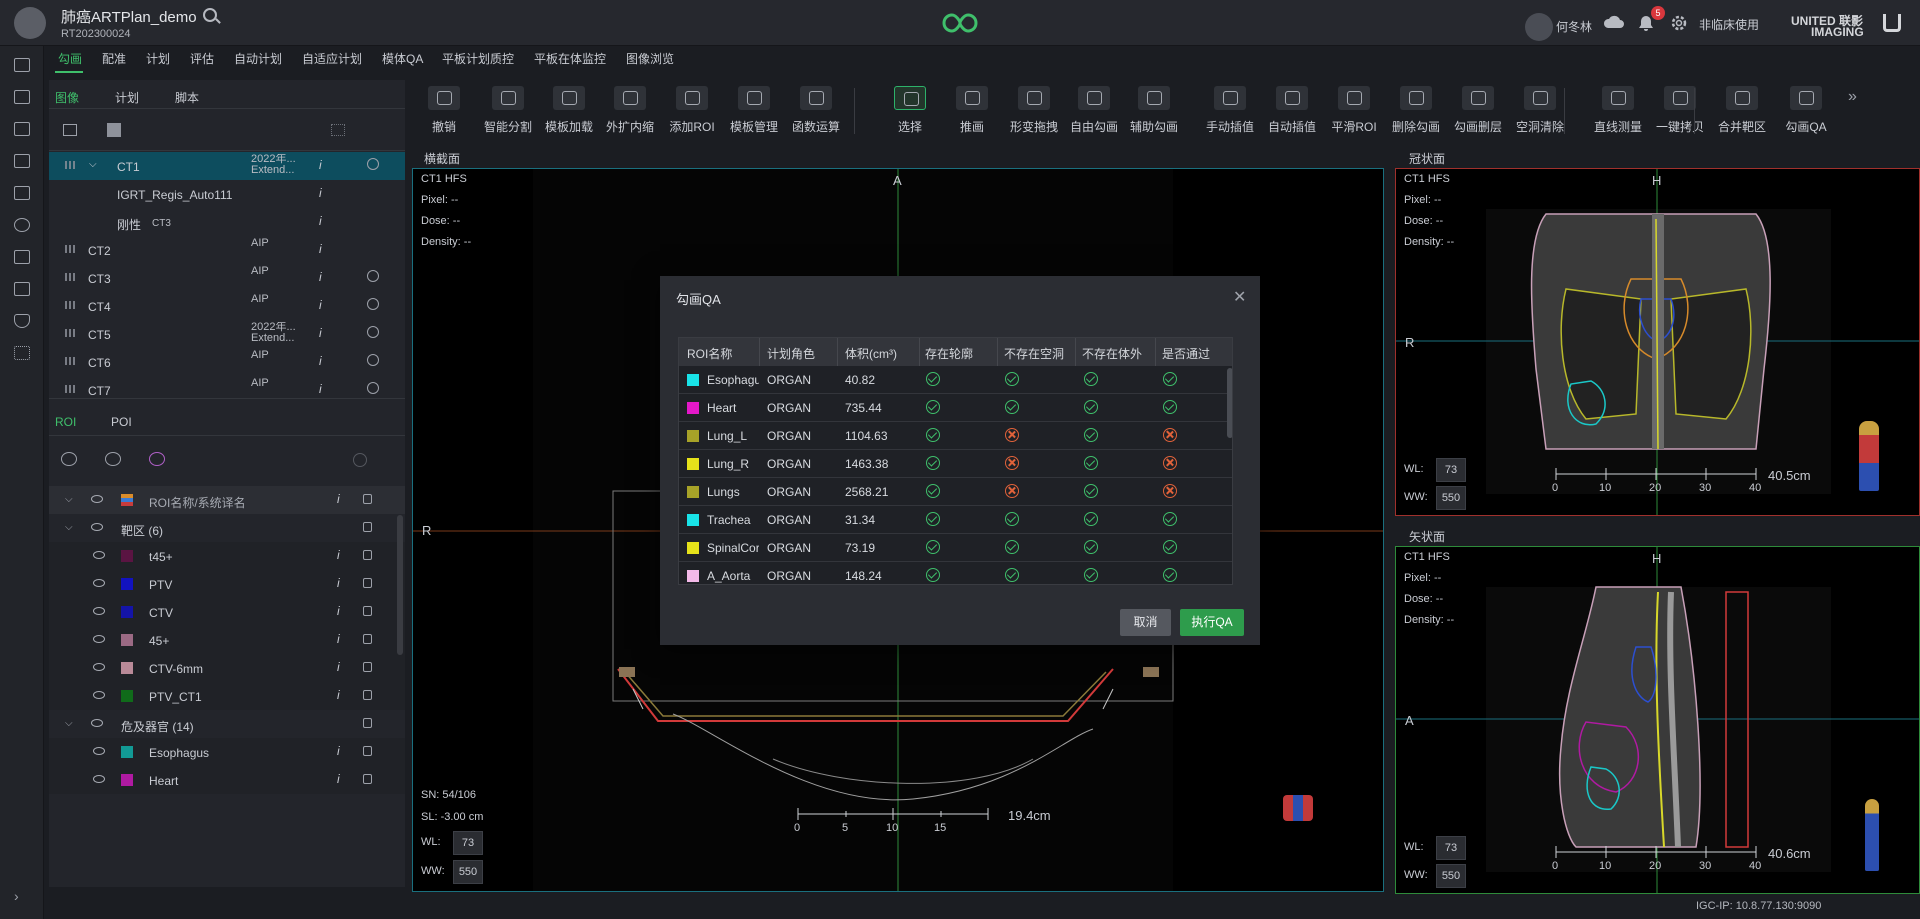 This screenshot has height=919, width=1920. Describe the element at coordinates (1354, 111) in the screenshot. I see `tool-button: 平滑ROI` at that location.